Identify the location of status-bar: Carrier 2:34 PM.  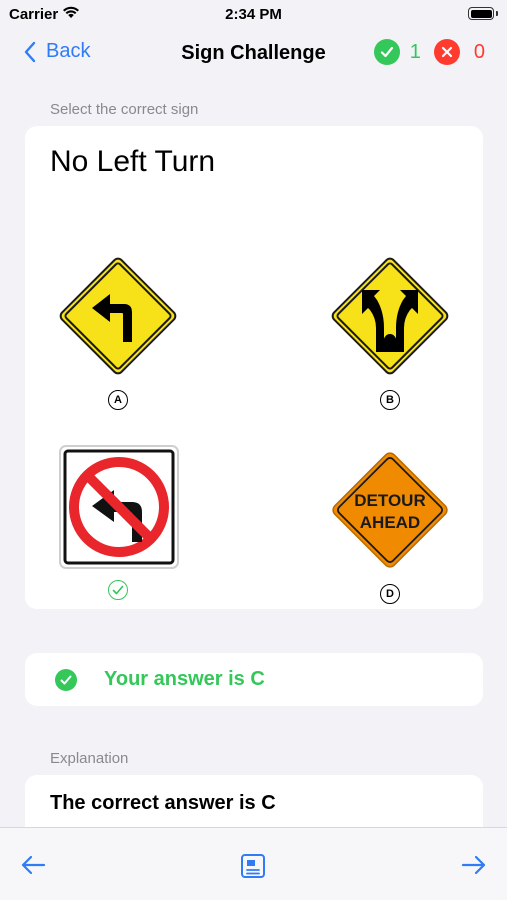
(253, 14).